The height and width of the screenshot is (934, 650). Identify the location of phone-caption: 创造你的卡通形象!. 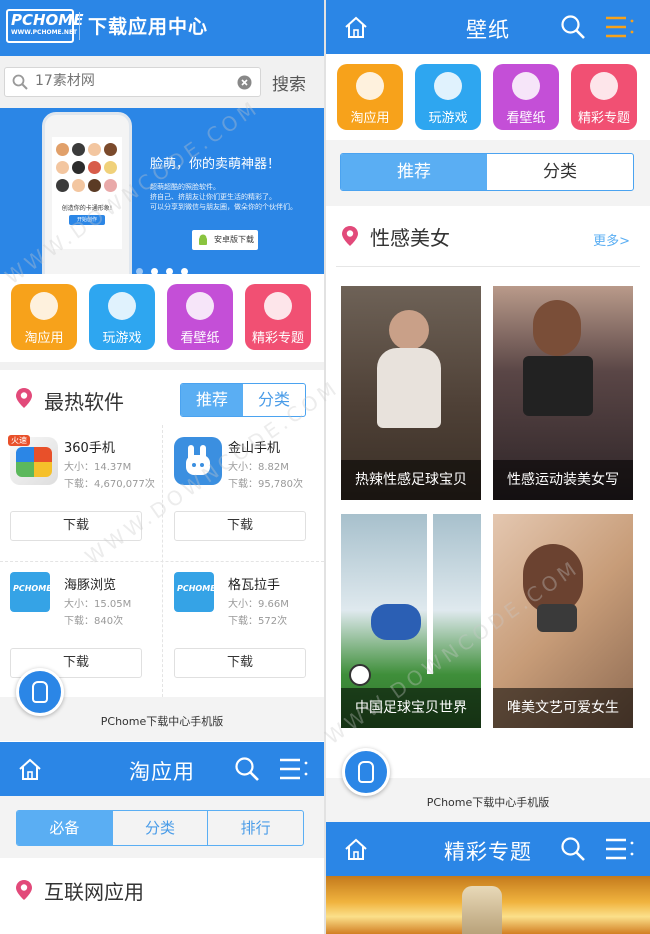
(87, 208).